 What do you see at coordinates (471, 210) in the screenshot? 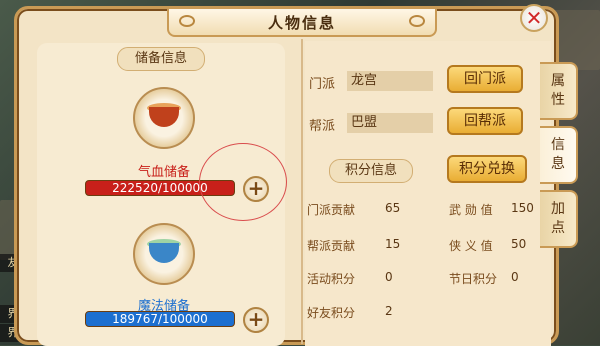
I see `stat-label: 武 勋 值` at bounding box center [471, 210].